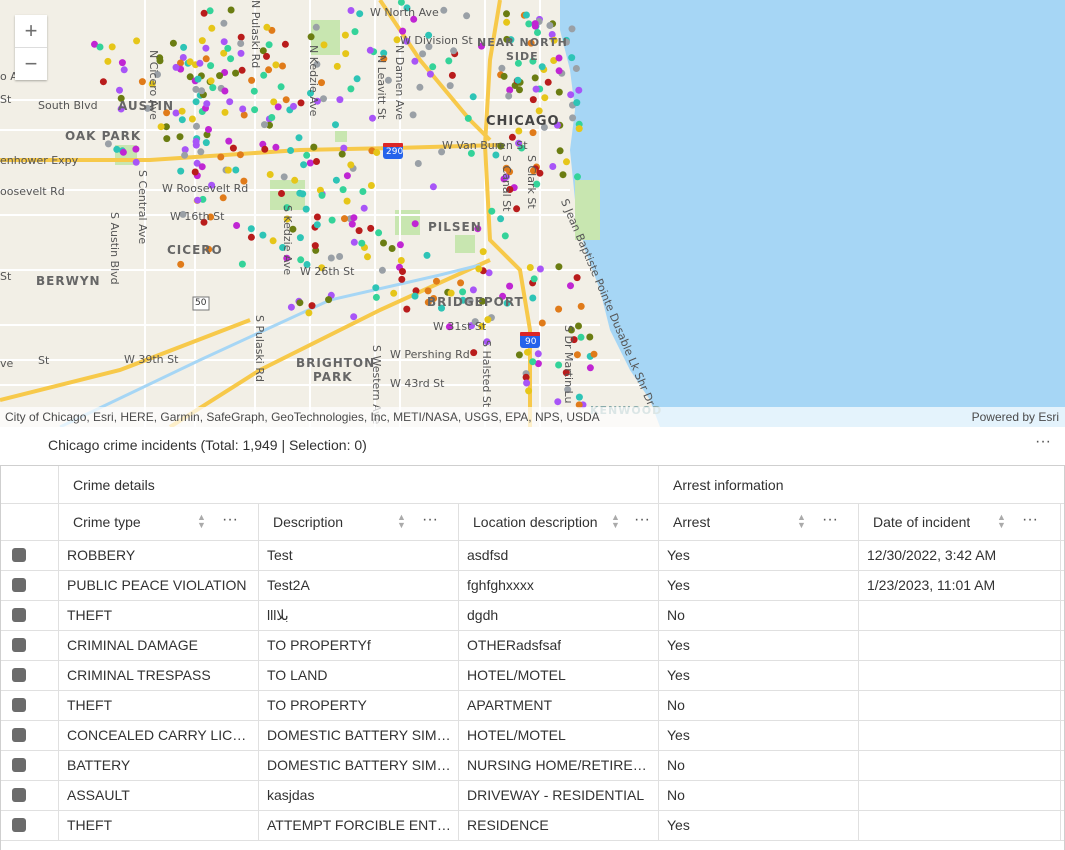 The width and height of the screenshot is (1065, 850). Describe the element at coordinates (31, 64) in the screenshot. I see `zoom-out-button: −` at that location.